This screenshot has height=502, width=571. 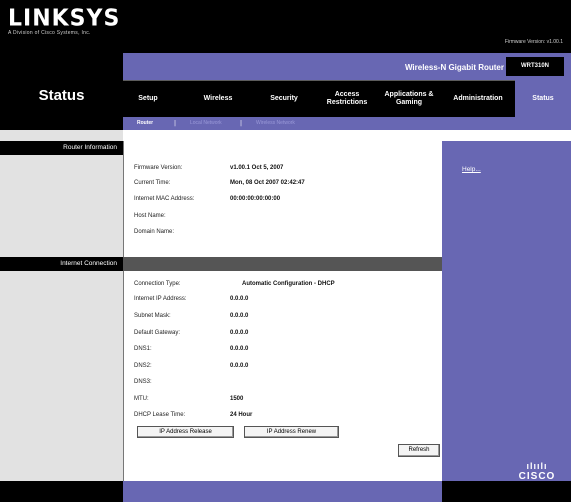 What do you see at coordinates (454, 67) in the screenshot?
I see `product-name: Wireless-N Gigabit Router` at bounding box center [454, 67].